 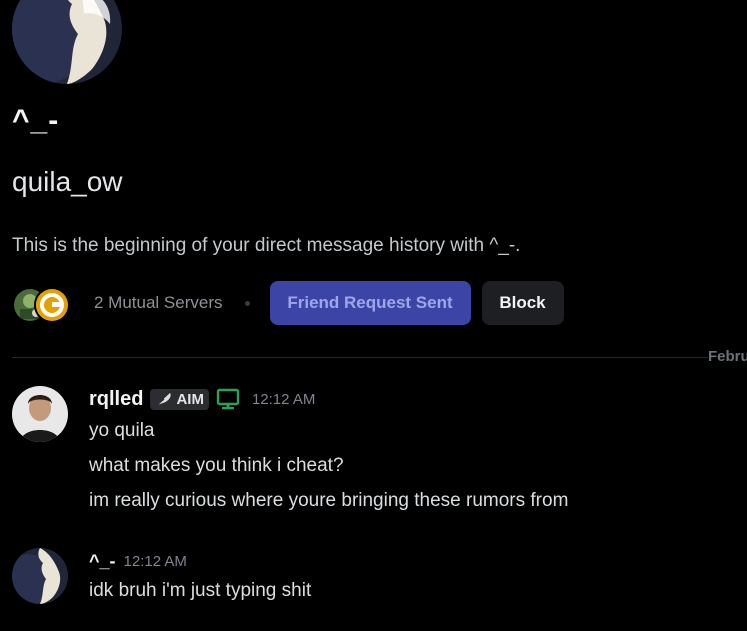 I want to click on username: quila_ow, so click(x=67, y=181).